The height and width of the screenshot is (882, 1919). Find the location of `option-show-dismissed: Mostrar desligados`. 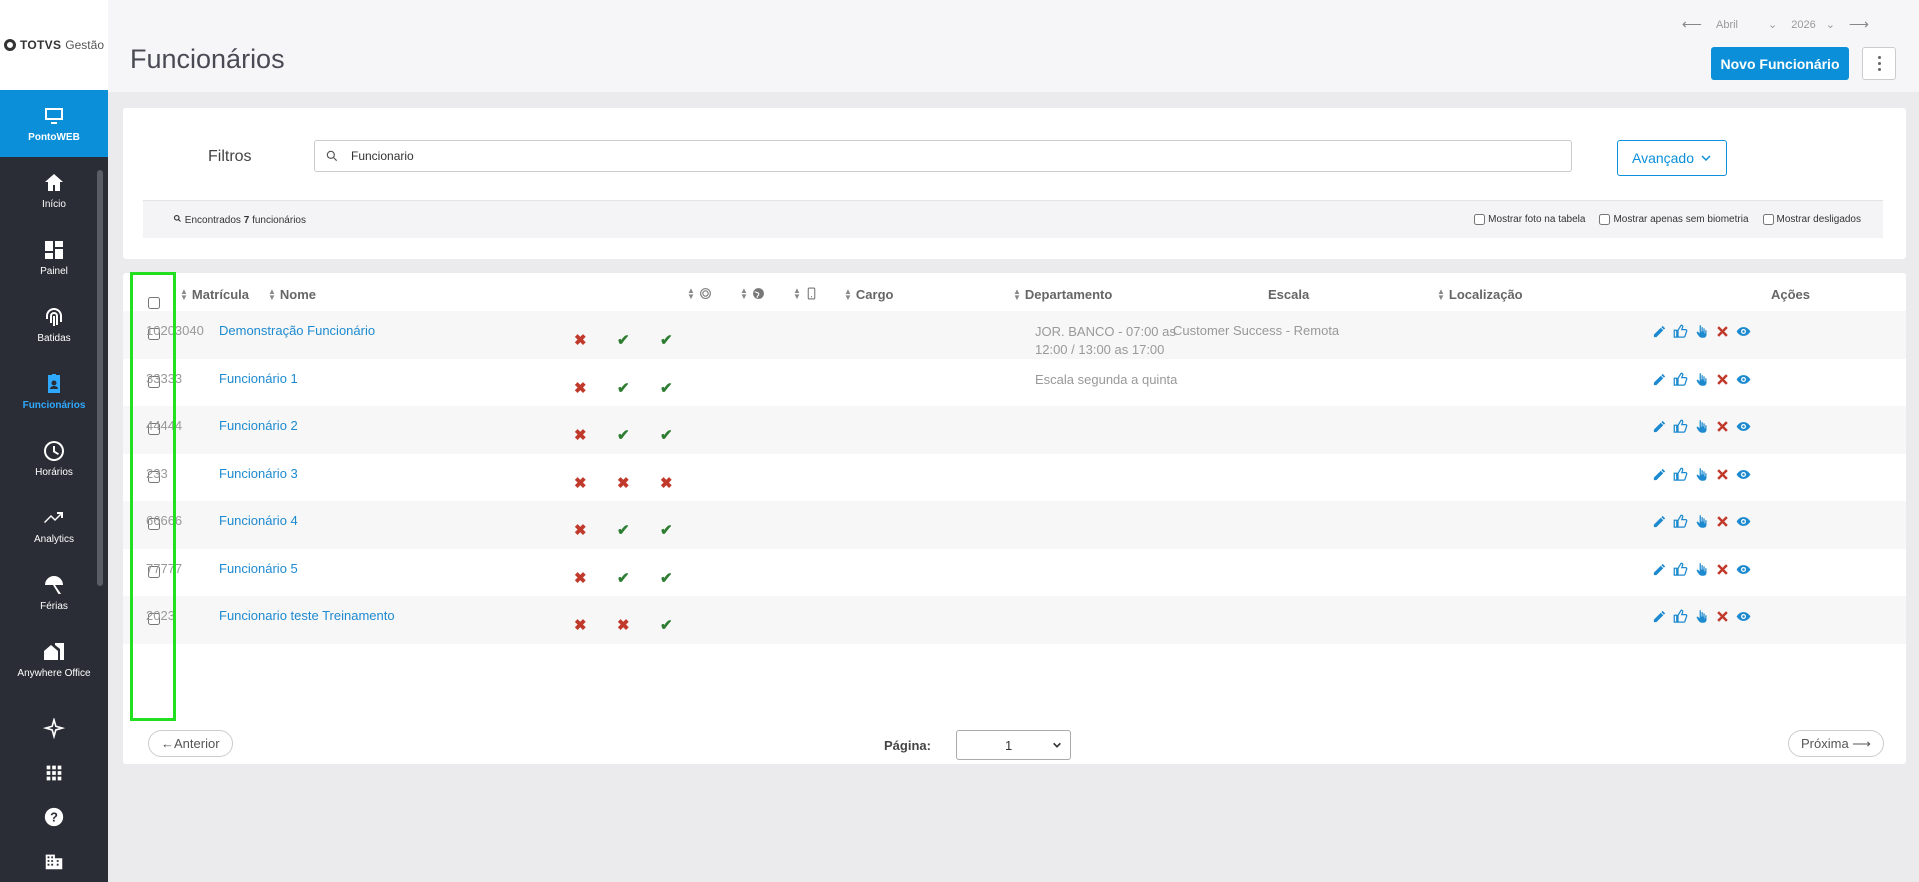

option-show-dismissed: Mostrar desligados is located at coordinates (1811, 219).